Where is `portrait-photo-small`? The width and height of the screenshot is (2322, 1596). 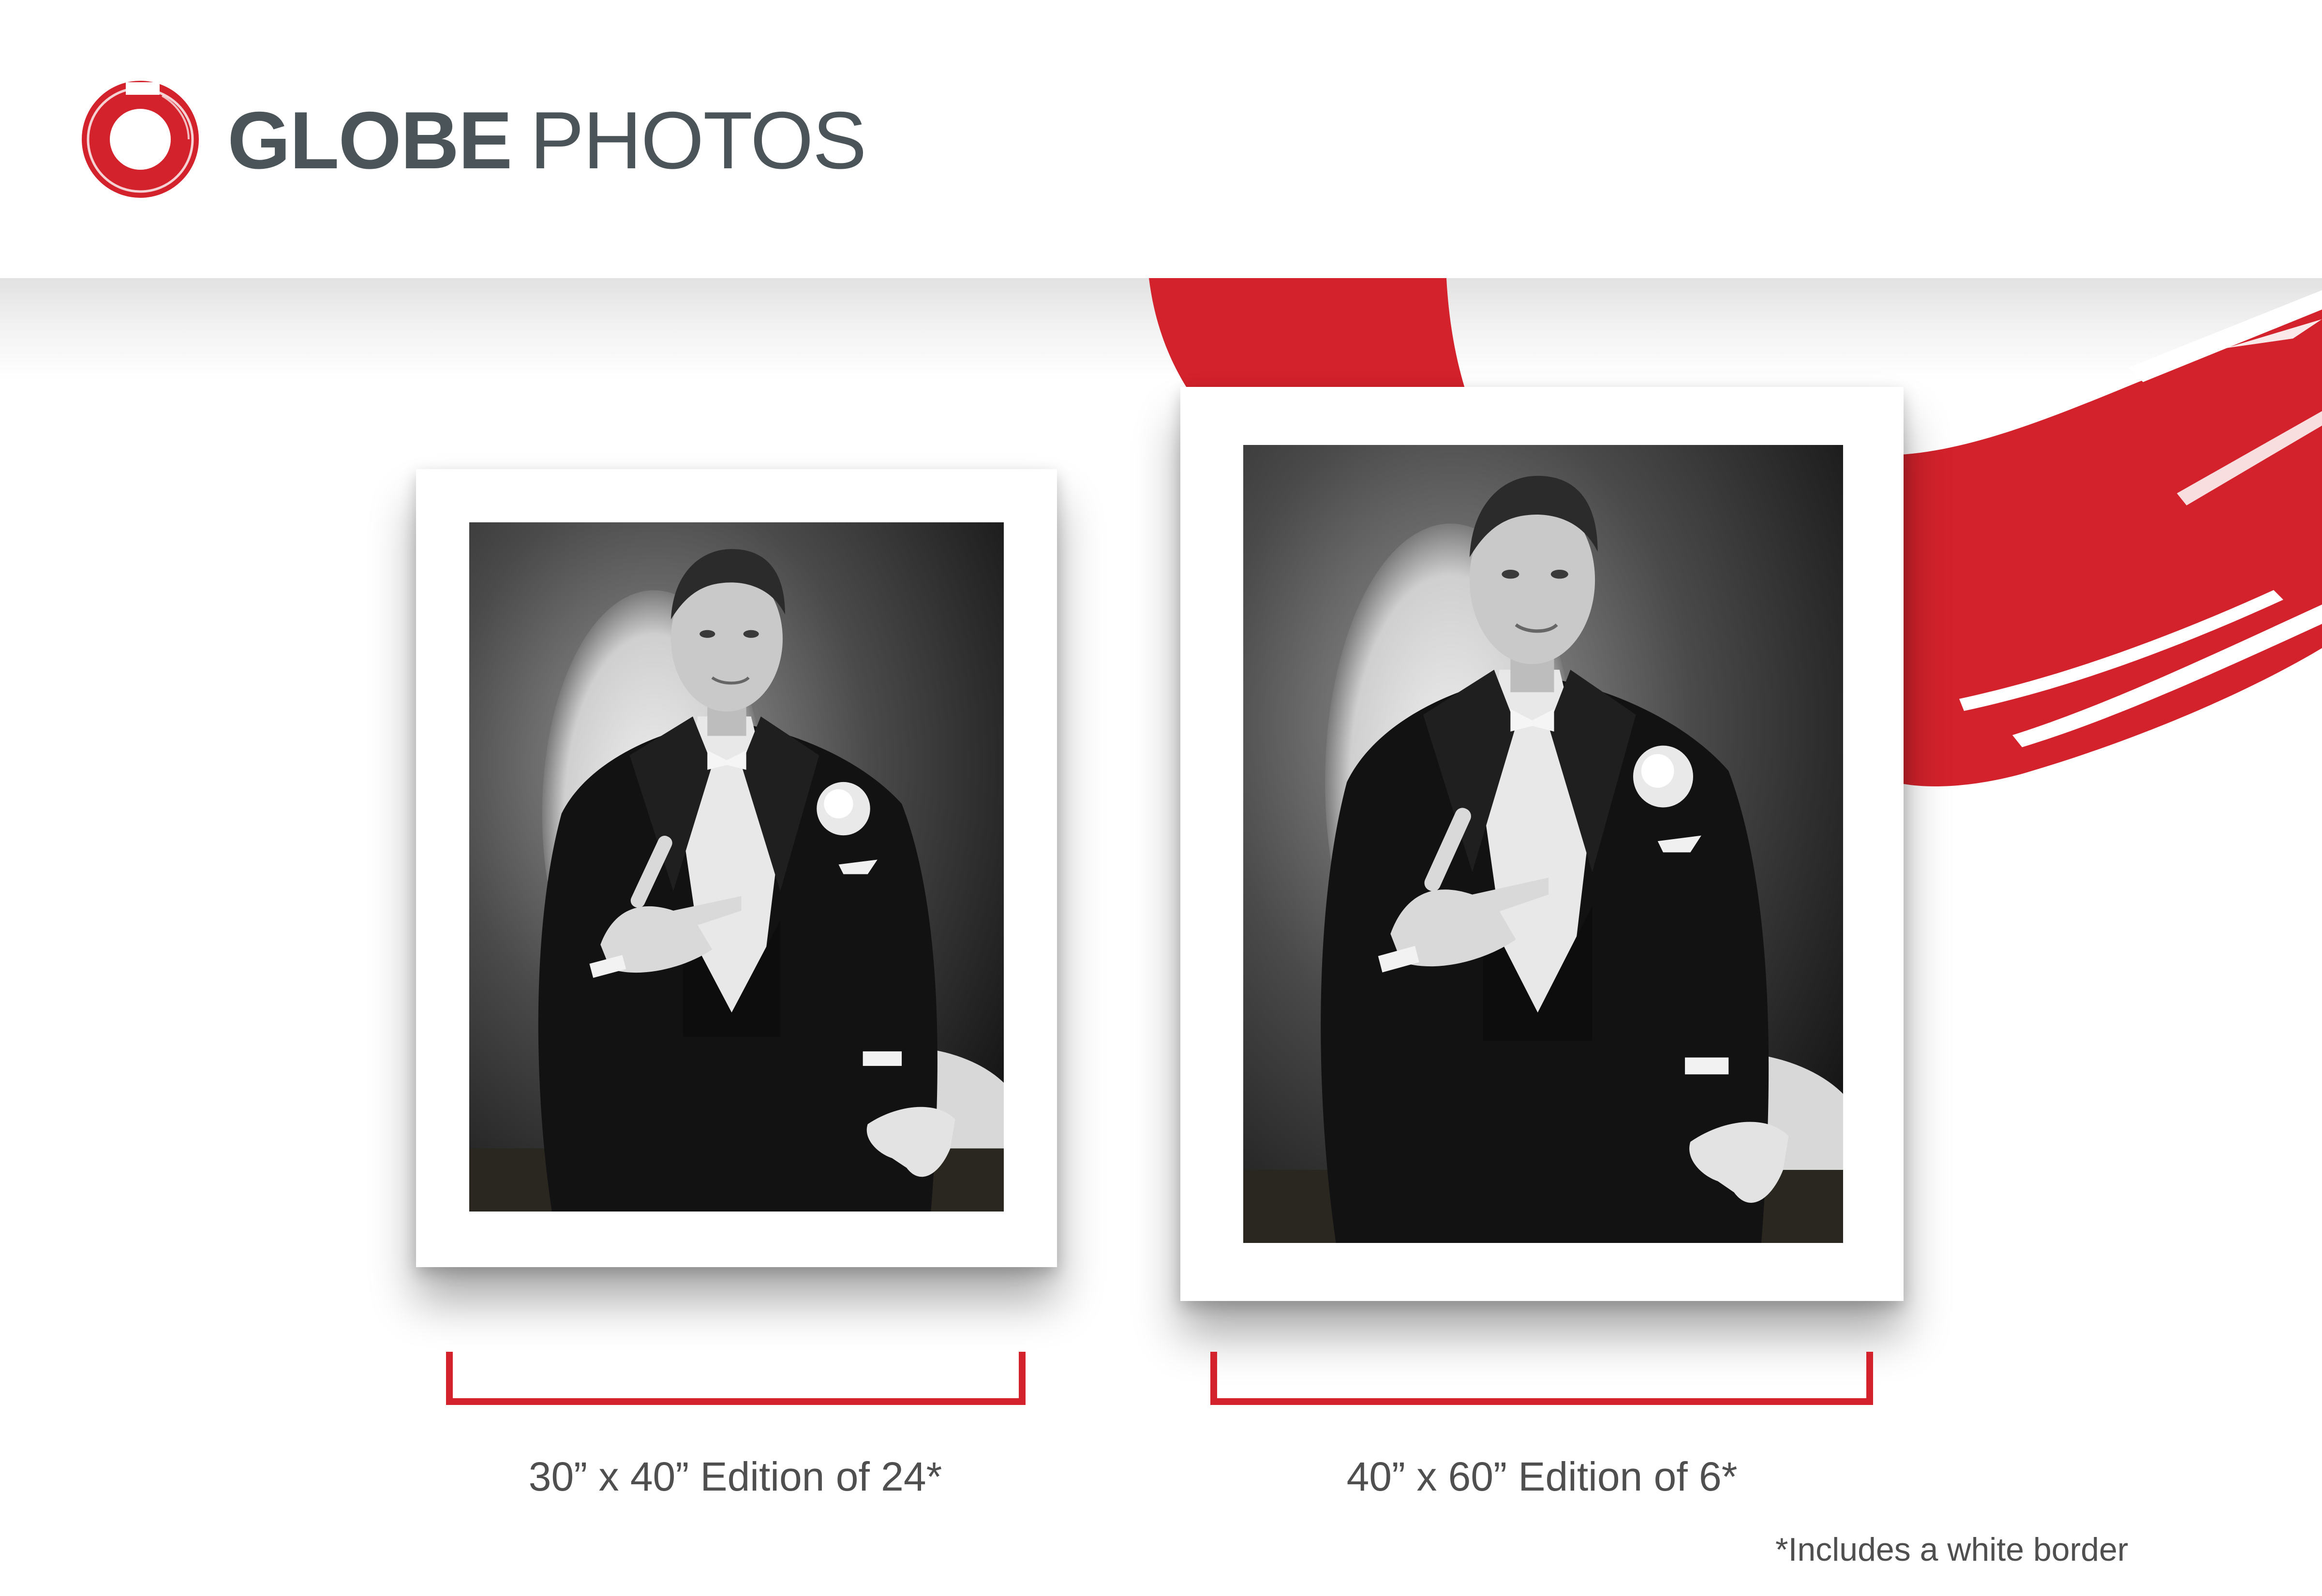 portrait-photo-small is located at coordinates (736, 867).